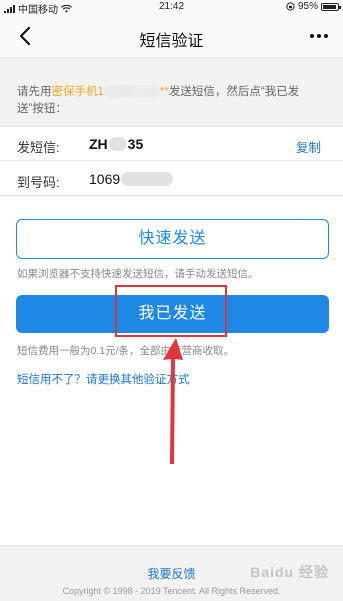  What do you see at coordinates (171, 41) in the screenshot?
I see `page-title: 短信验证` at bounding box center [171, 41].